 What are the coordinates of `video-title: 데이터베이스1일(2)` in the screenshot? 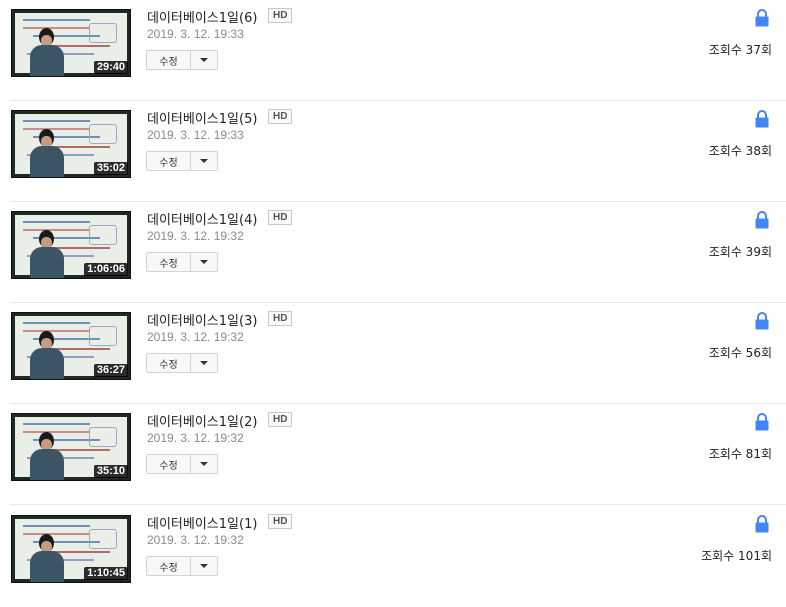 It's located at (202, 420).